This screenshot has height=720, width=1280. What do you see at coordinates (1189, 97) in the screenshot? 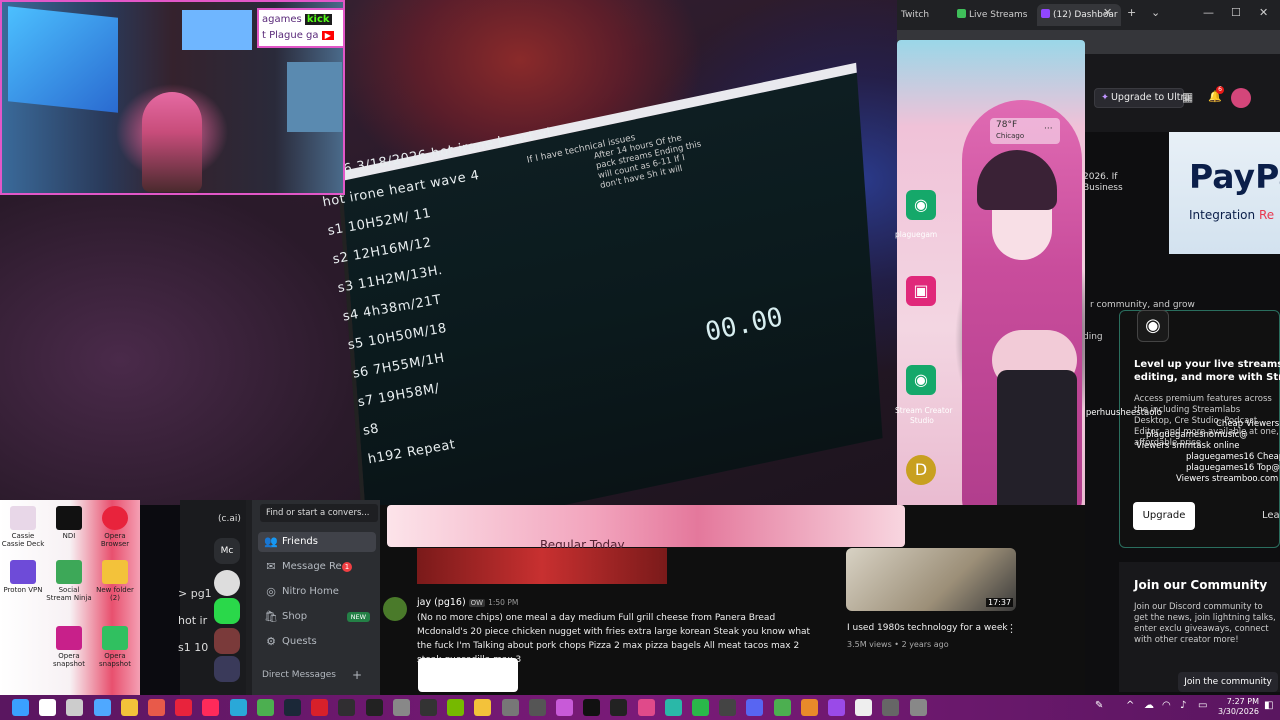
I see `apps-grid-icon: ▦` at bounding box center [1189, 97].